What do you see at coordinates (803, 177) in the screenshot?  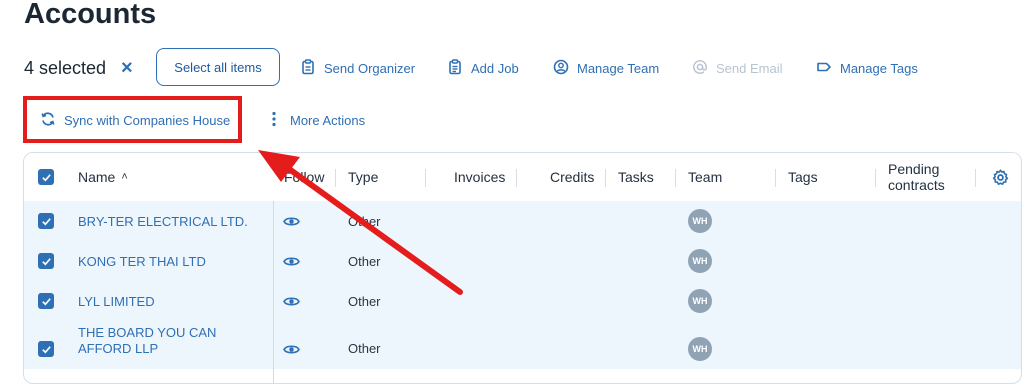 I see `column-tags: Tags` at bounding box center [803, 177].